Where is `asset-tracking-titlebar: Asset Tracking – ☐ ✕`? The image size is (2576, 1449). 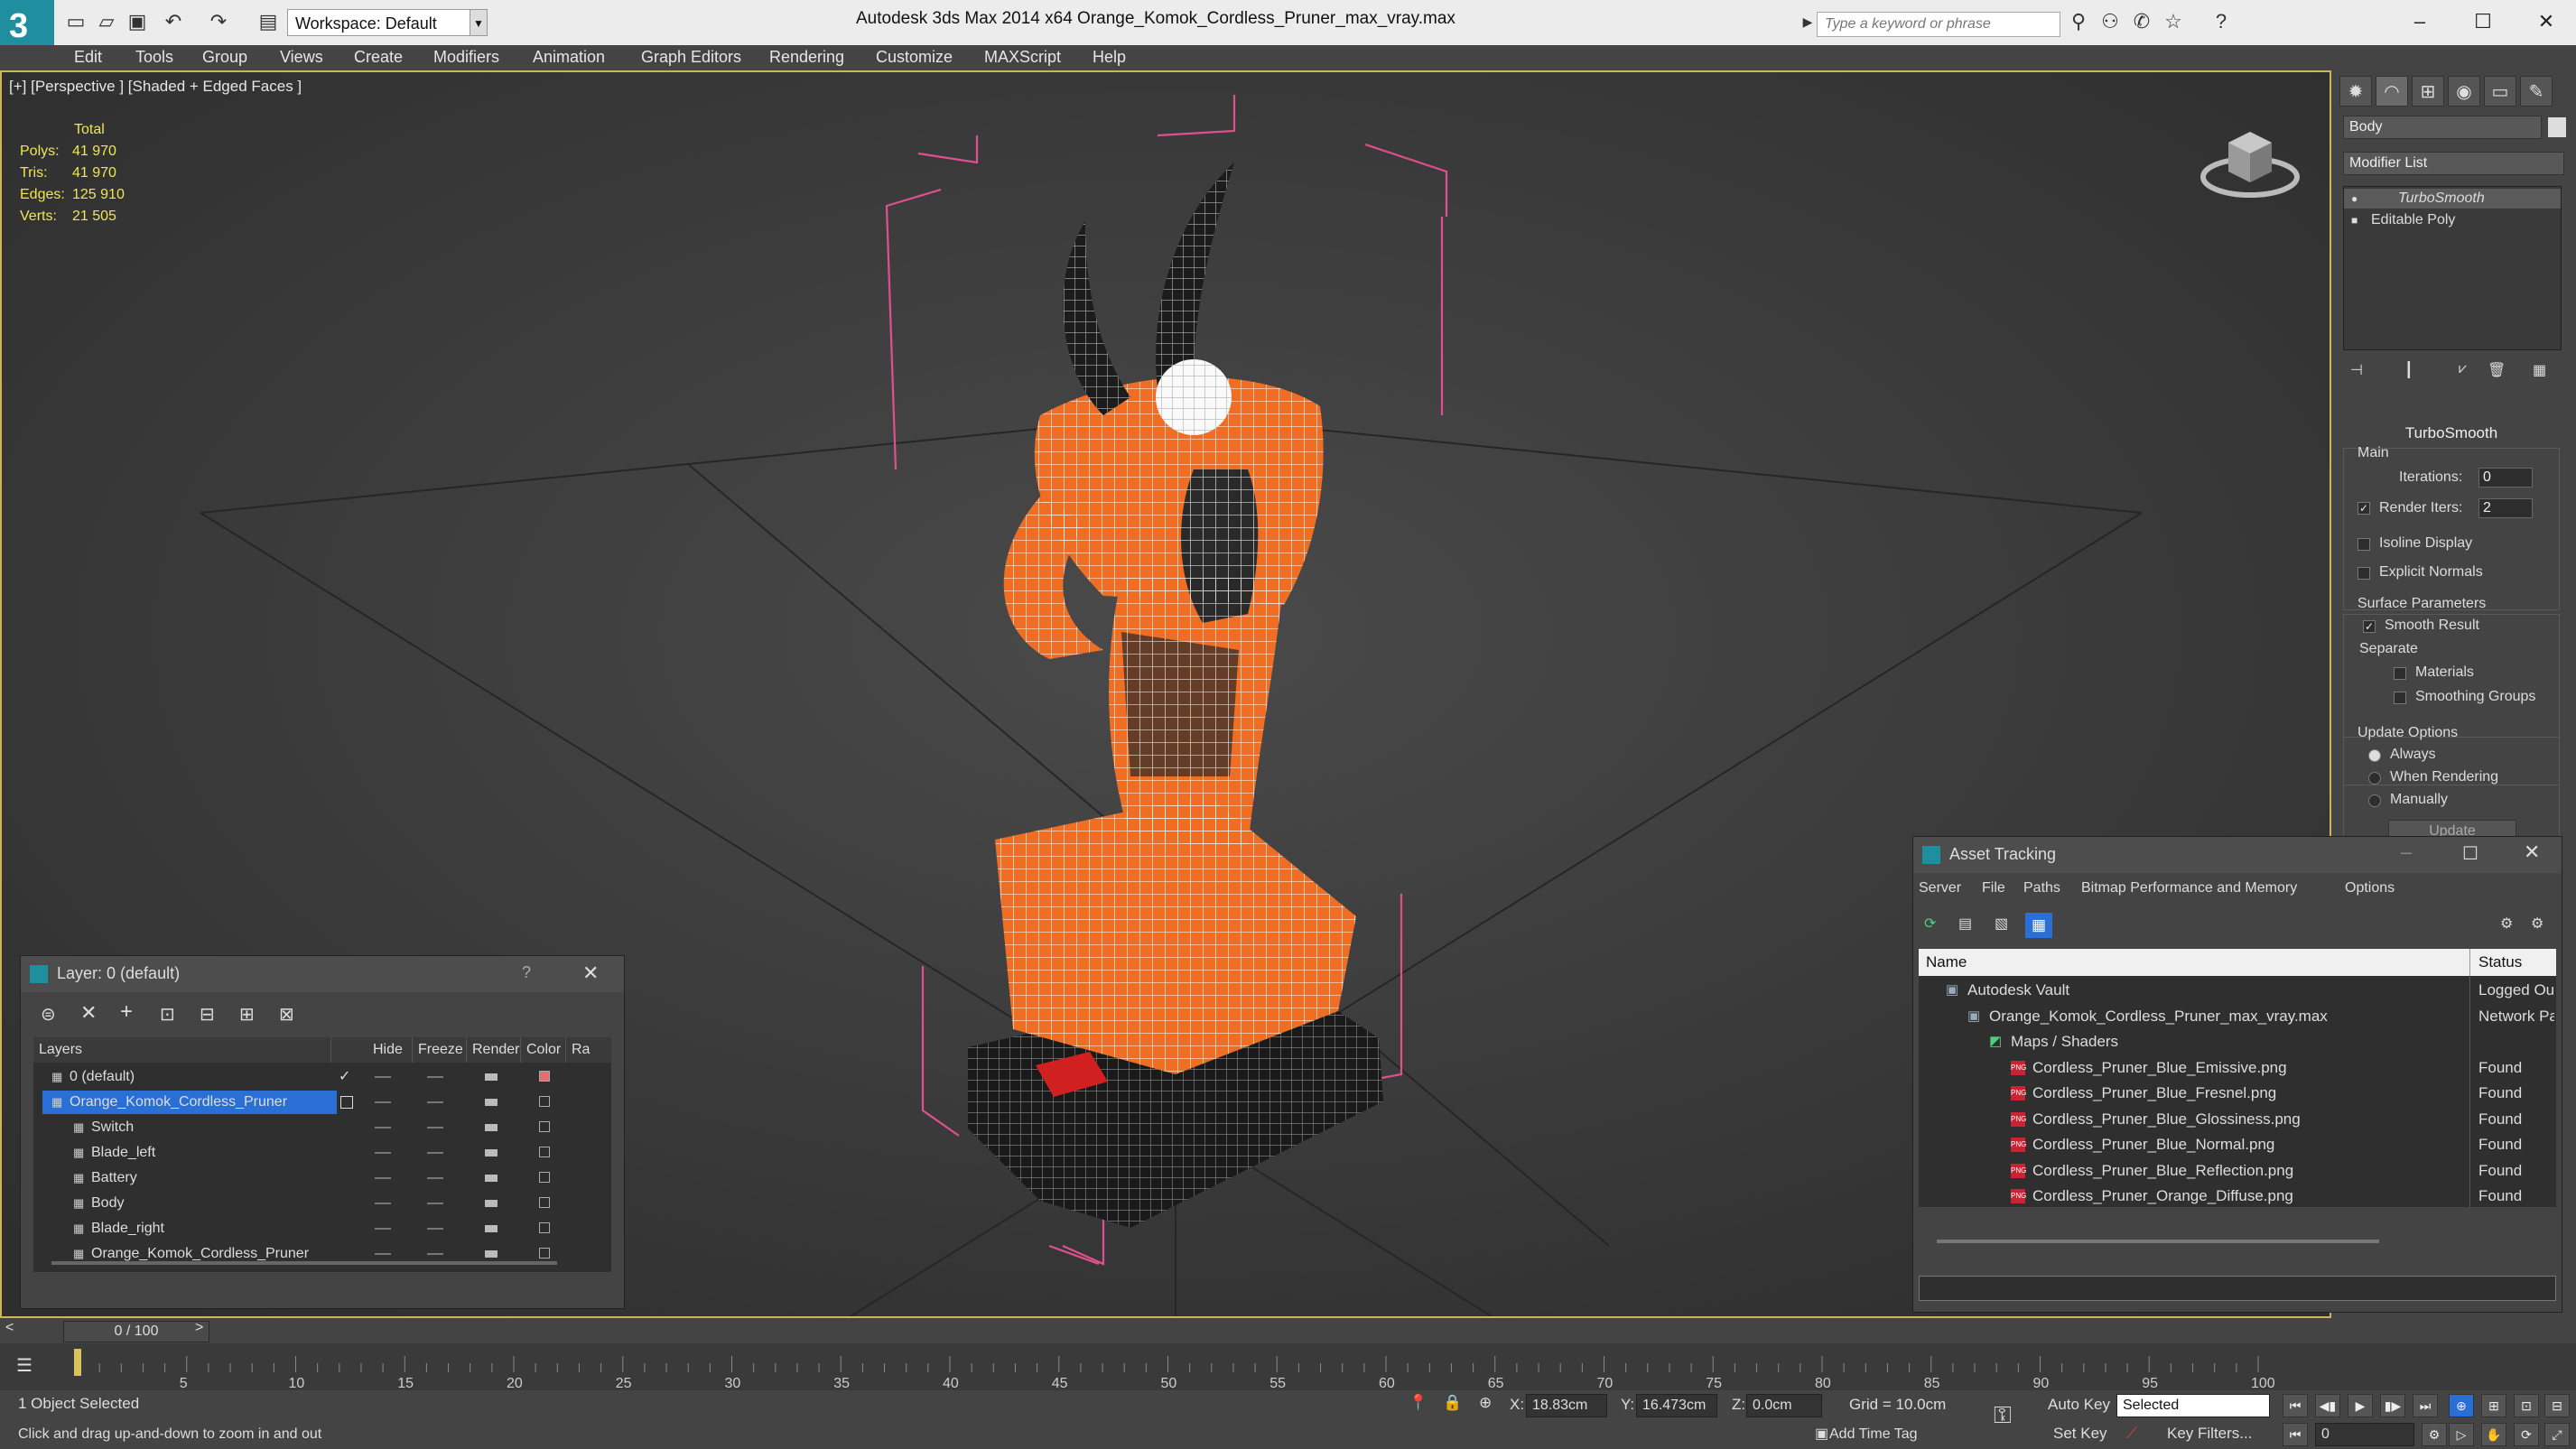
asset-tracking-titlebar: Asset Tracking – ☐ ✕ is located at coordinates (2237, 855).